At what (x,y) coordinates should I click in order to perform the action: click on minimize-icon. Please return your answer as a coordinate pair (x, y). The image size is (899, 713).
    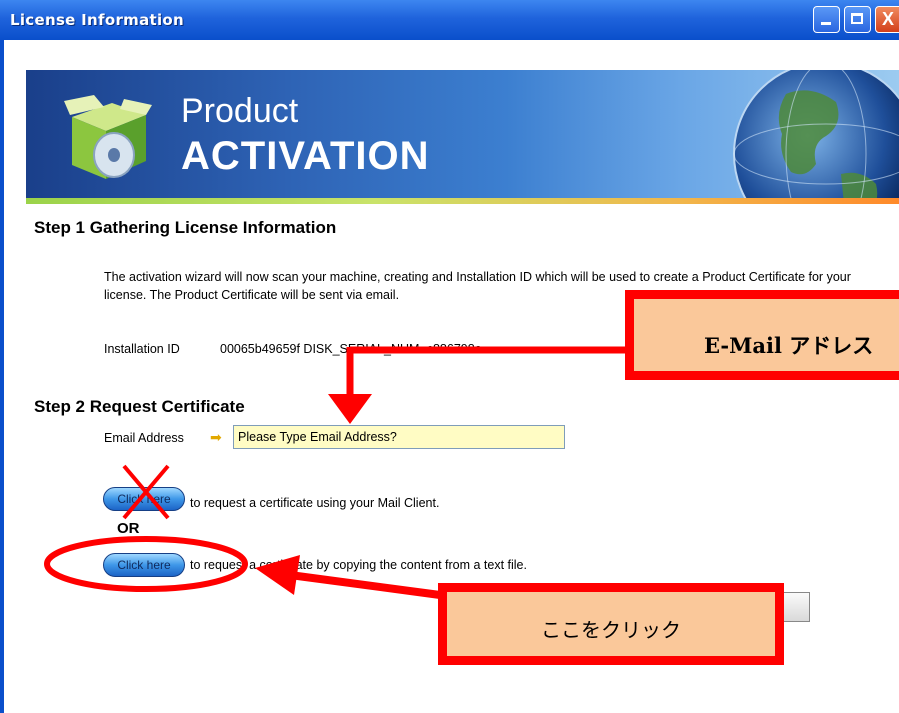
    Looking at the image, I should click on (826, 23).